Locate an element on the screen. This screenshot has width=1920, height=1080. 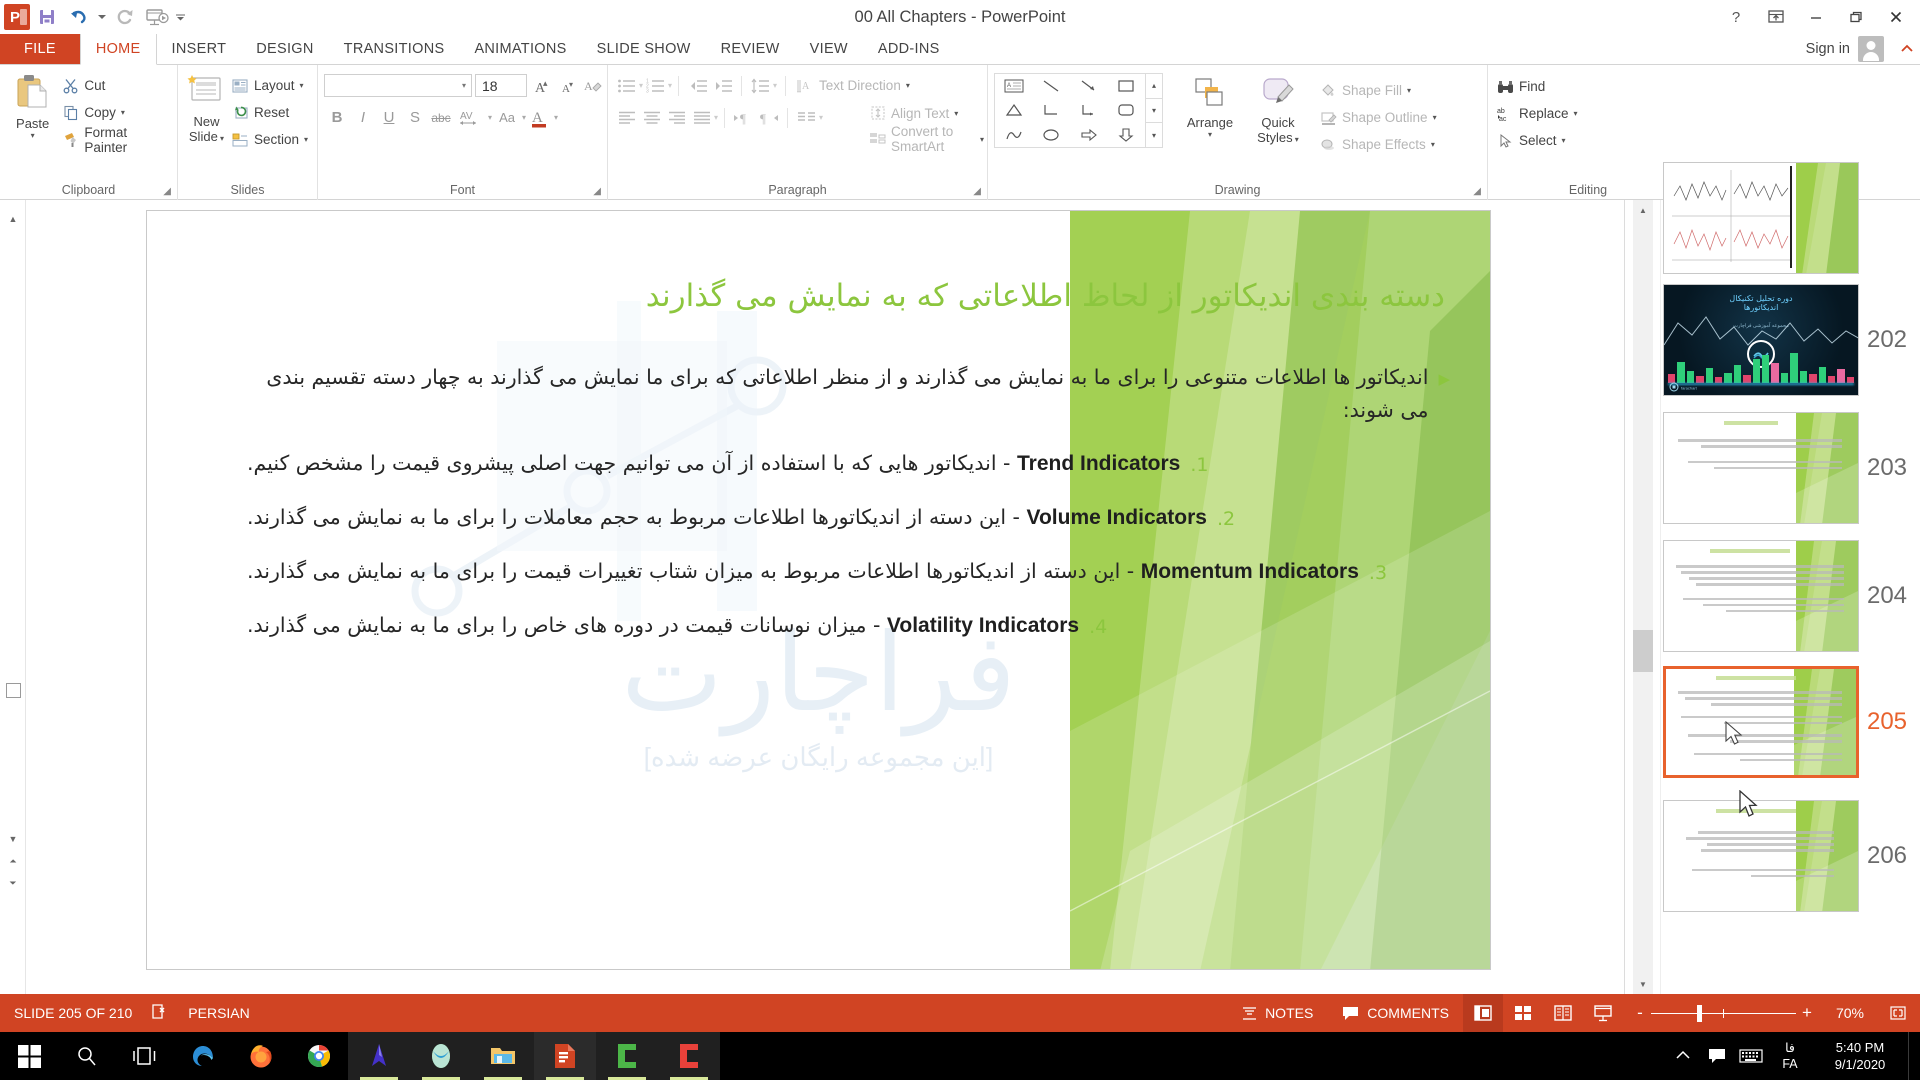
shapes-scroll-up-icon: ▴ is located at coordinates (1154, 86).